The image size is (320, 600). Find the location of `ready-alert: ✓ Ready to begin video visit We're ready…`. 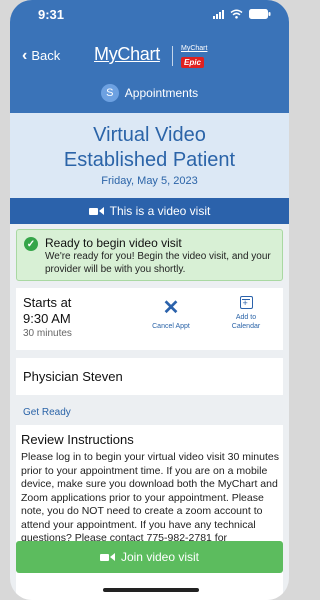

ready-alert: ✓ Ready to begin video visit We're ready… is located at coordinates (149, 255).